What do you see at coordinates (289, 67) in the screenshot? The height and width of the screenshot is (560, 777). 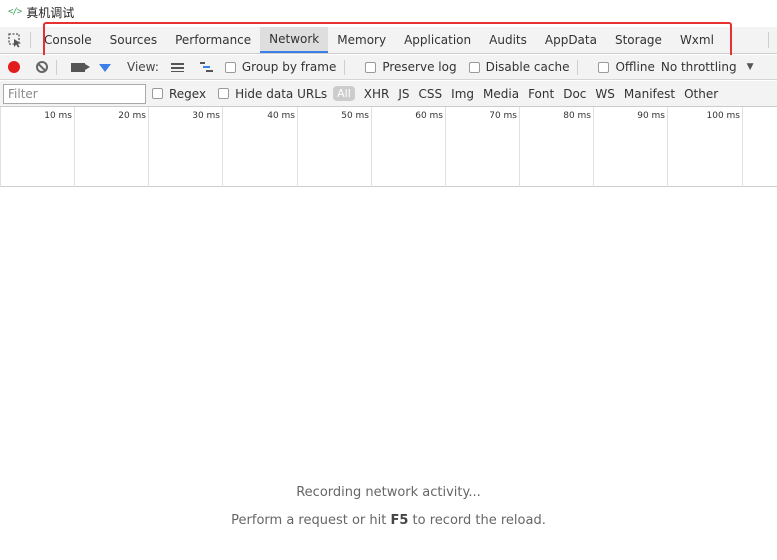 I see `group-by-frame-label: Group by frame` at bounding box center [289, 67].